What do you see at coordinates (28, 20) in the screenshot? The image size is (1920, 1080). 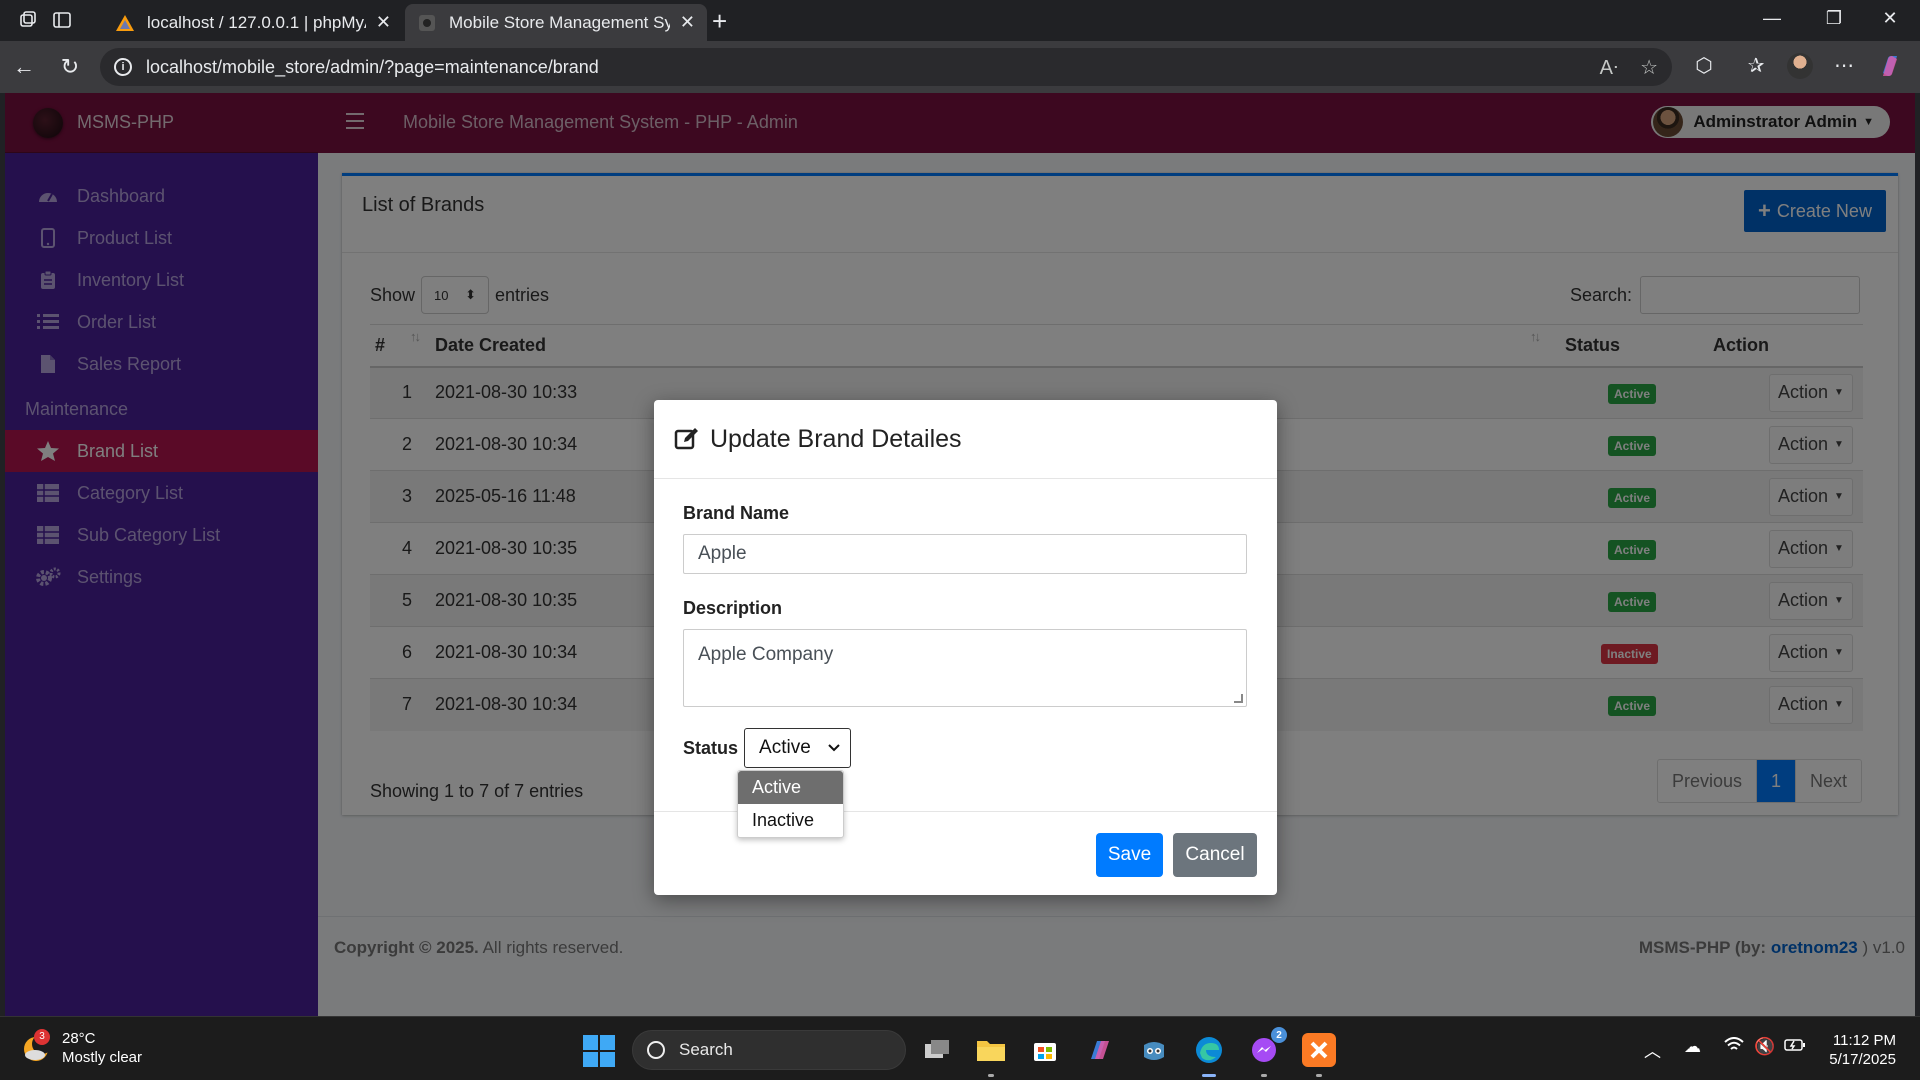 I see `workspaces-icon` at bounding box center [28, 20].